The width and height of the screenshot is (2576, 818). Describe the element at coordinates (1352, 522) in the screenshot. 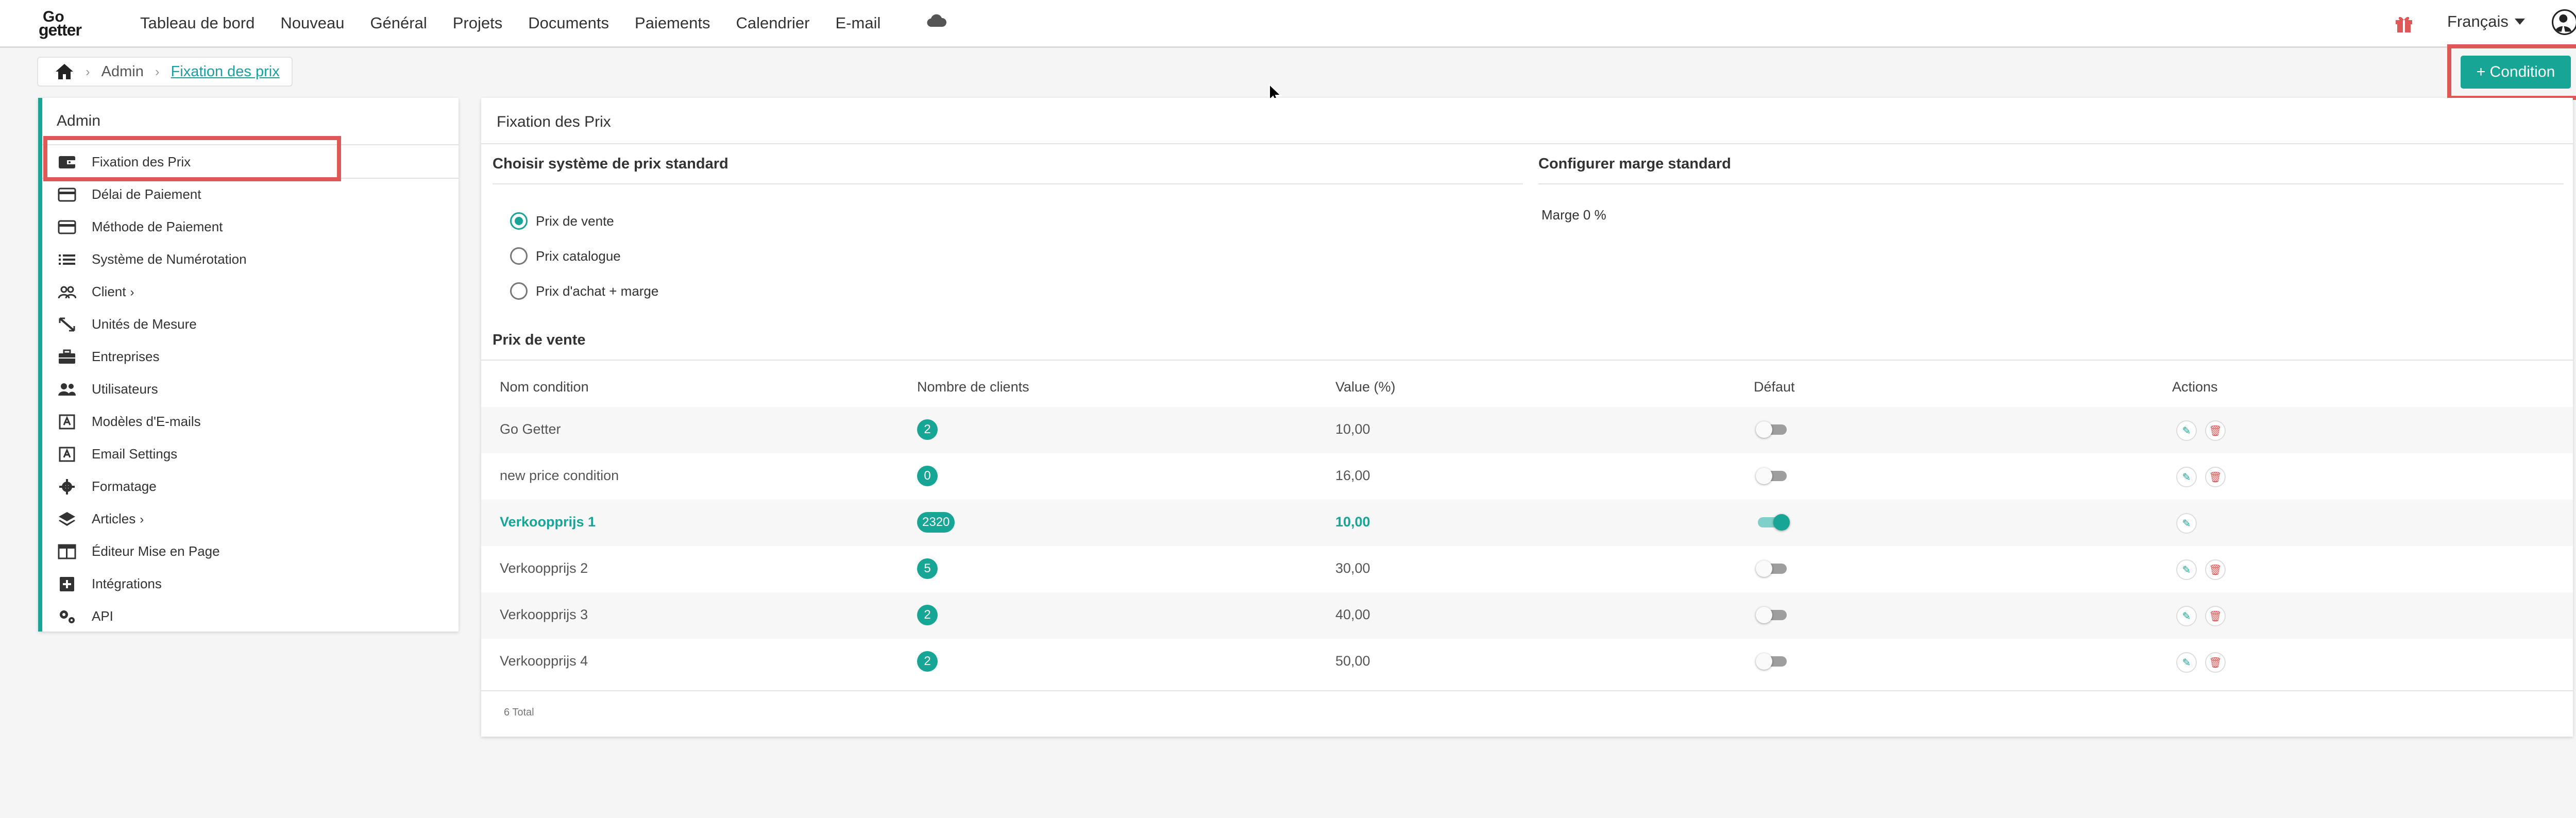

I see `row-value: 10,00` at that location.